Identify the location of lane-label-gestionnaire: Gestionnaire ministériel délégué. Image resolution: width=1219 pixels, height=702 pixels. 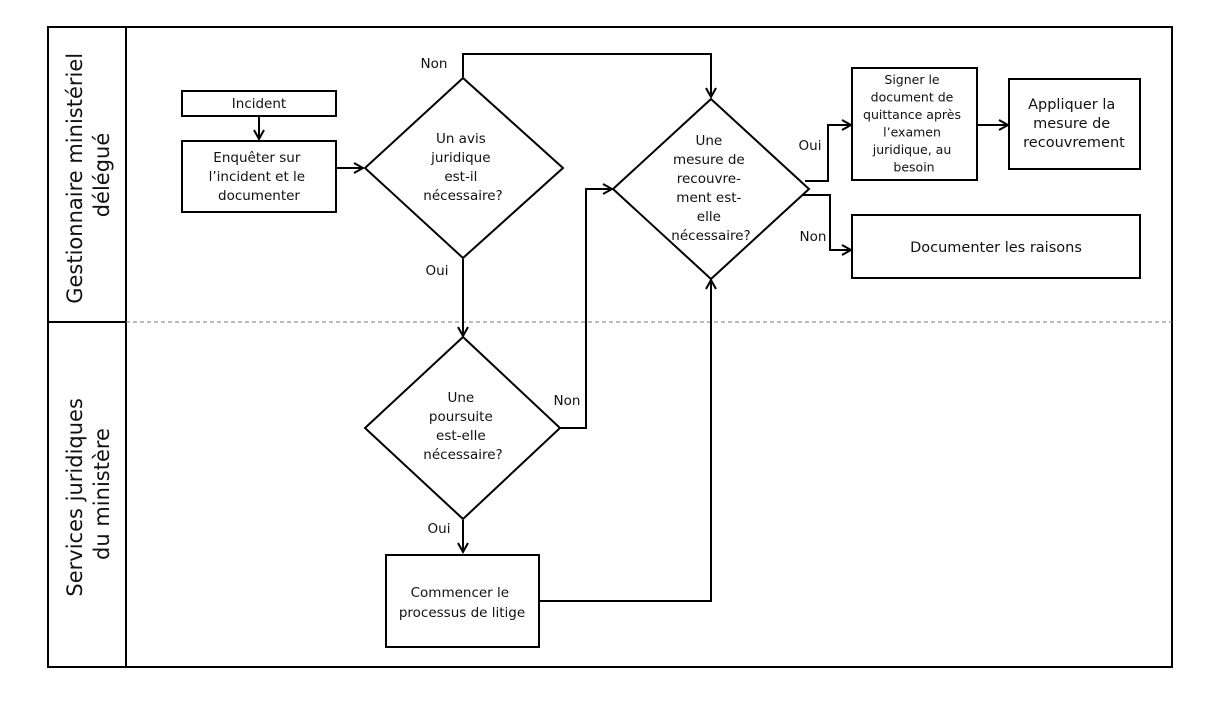
(88, 175).